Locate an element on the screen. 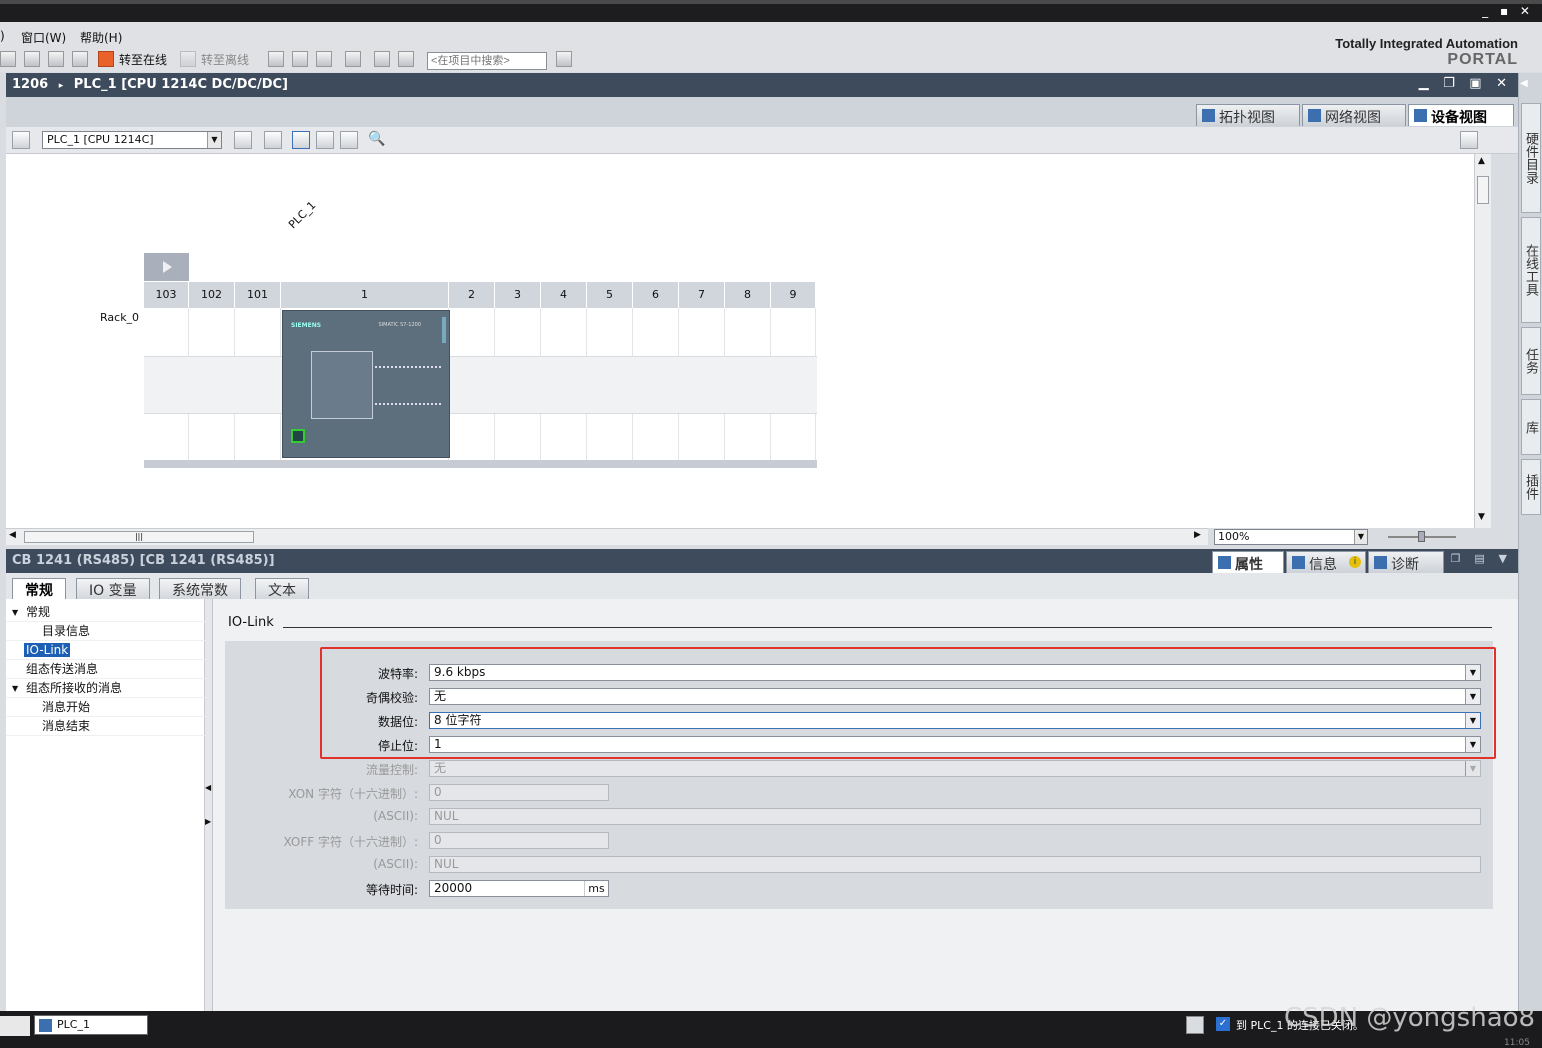  download-icon is located at coordinates (8, 59).